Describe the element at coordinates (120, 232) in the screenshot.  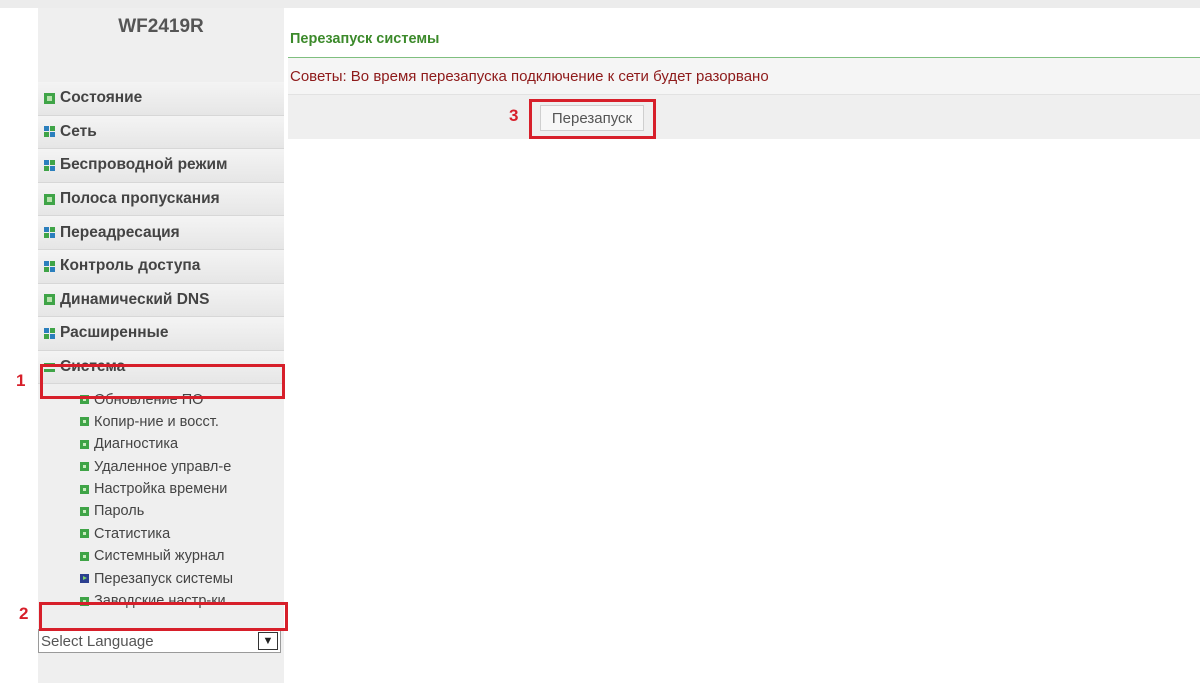
I see `sidebar-item-label: Переадресация` at that location.